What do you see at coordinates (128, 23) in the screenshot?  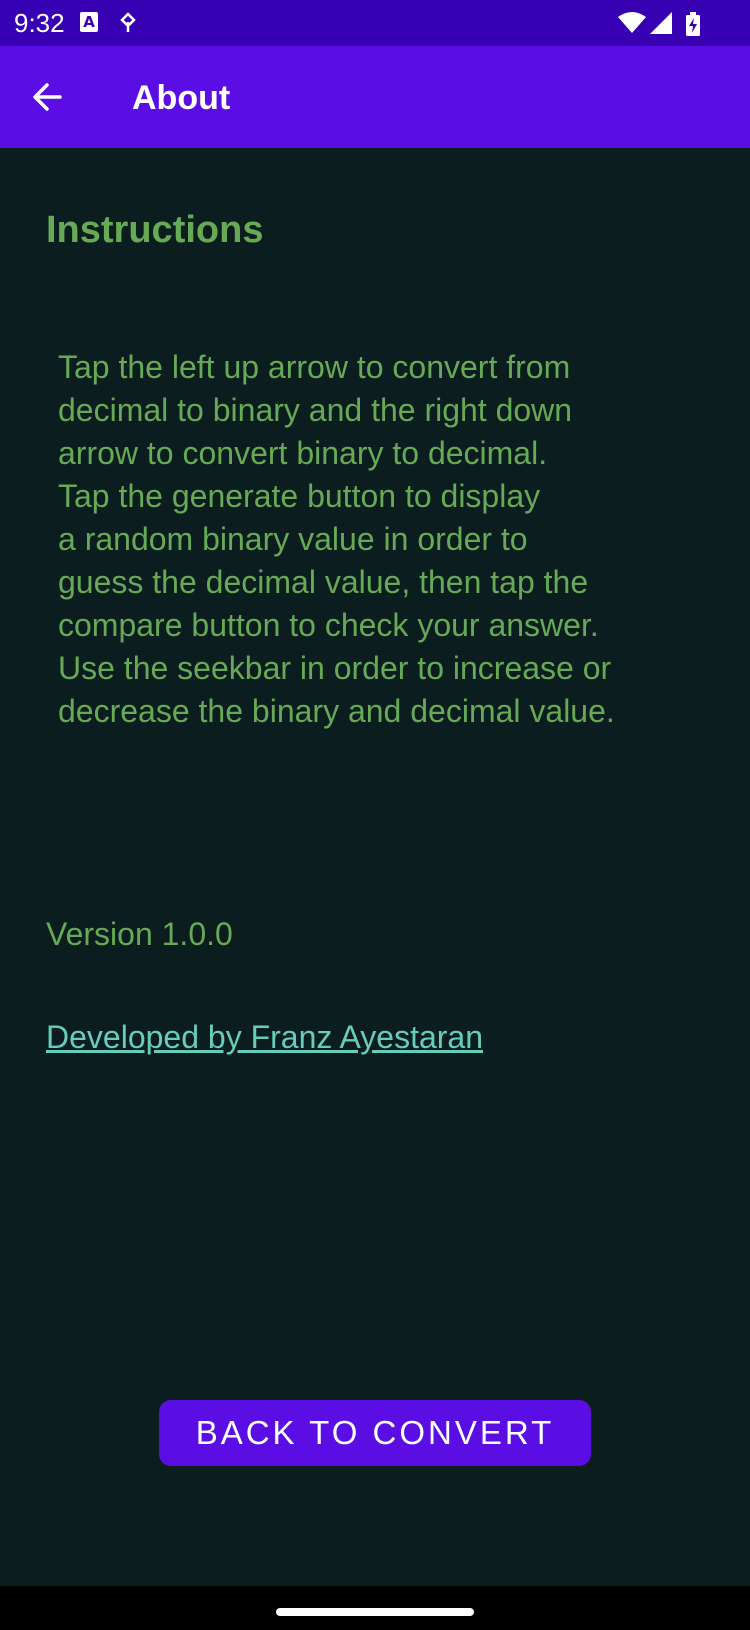 I see `vpn-key-icon` at bounding box center [128, 23].